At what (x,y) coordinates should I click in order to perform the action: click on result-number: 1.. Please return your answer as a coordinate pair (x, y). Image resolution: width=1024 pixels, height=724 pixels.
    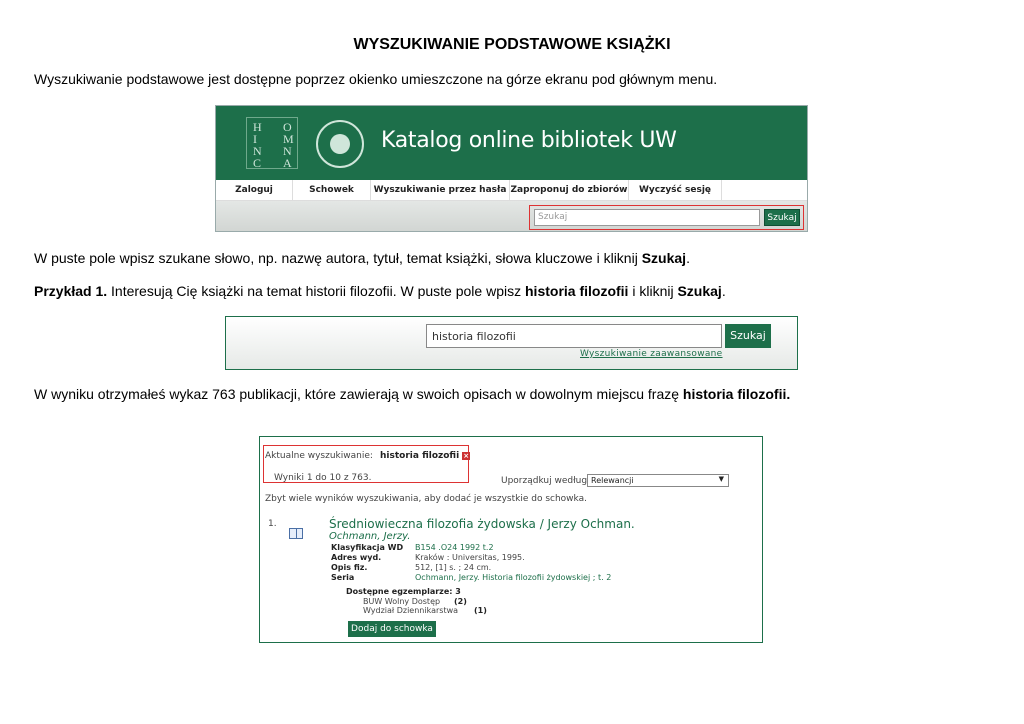
    Looking at the image, I should click on (272, 524).